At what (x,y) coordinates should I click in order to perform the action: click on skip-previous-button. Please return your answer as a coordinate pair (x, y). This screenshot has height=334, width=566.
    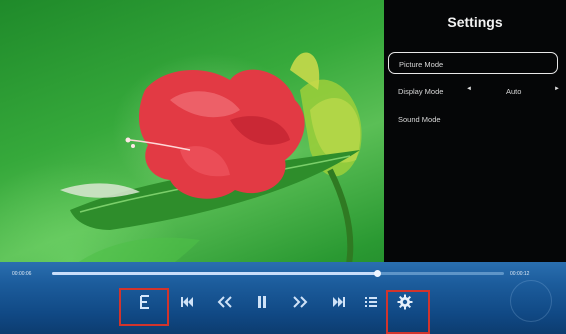
    Looking at the image, I should click on (187, 302).